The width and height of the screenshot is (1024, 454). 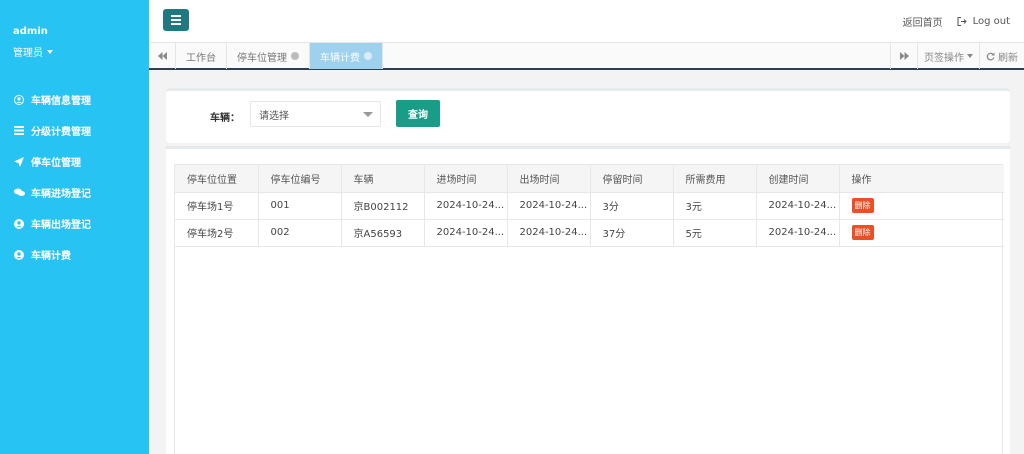 I want to click on role-dropdown: 管理员, so click(x=33, y=51).